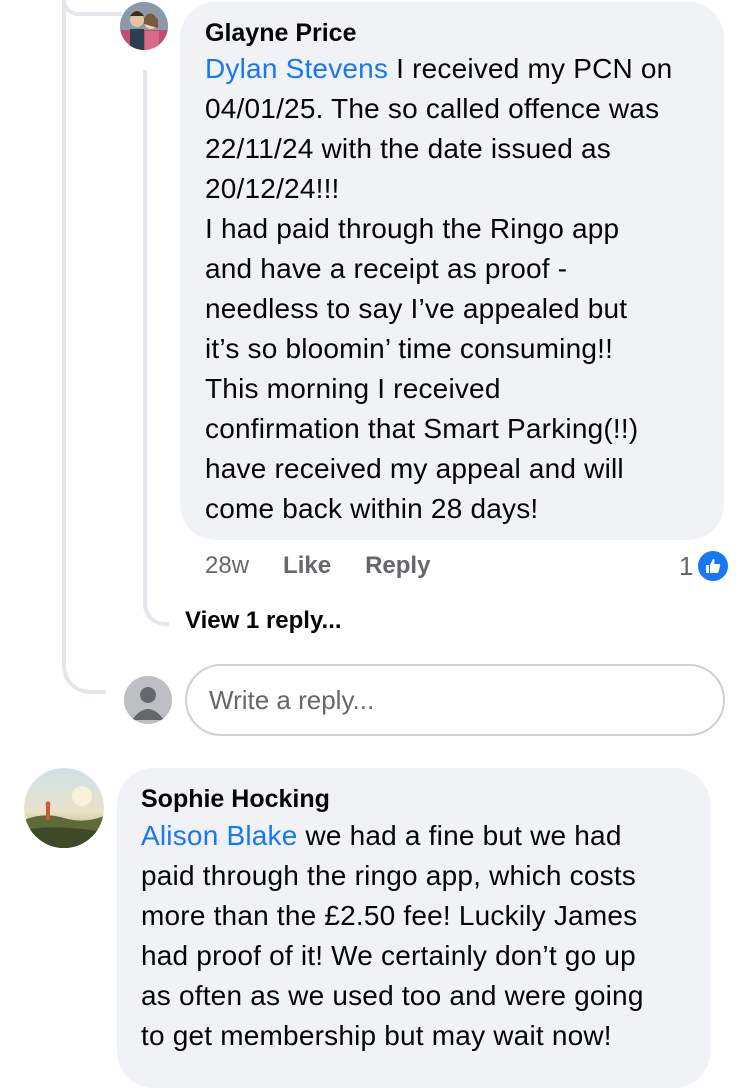 This screenshot has width=750, height=1088. Describe the element at coordinates (156, 348) in the screenshot. I see `thread-line-inner` at that location.